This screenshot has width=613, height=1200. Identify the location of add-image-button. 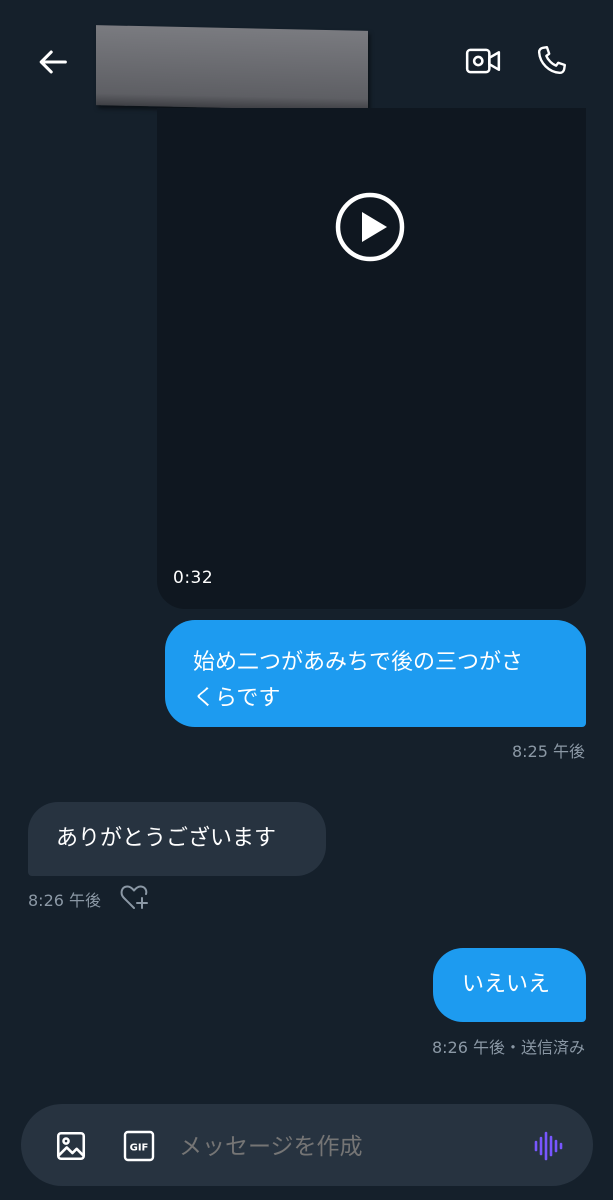
(71, 1146).